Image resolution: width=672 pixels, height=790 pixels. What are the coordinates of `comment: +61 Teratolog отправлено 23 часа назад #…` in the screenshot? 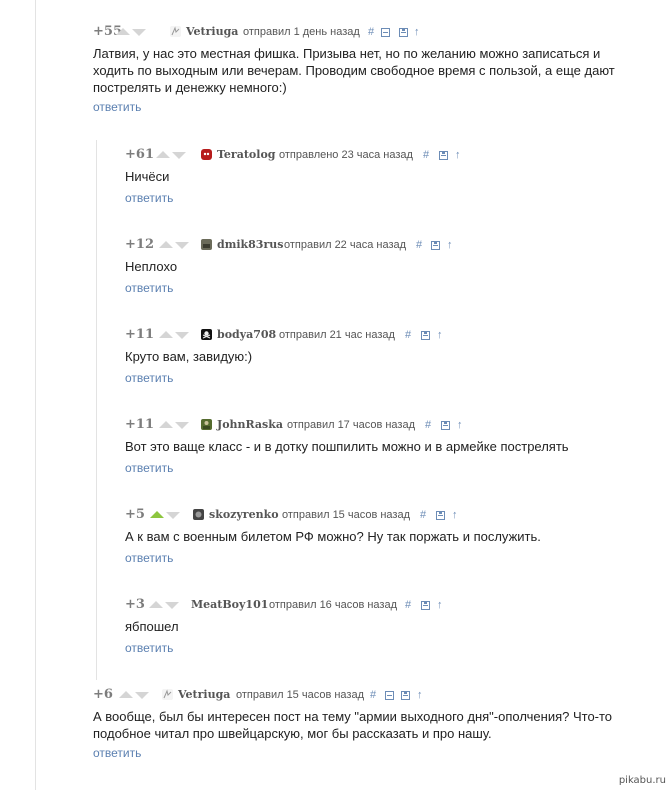 It's located at (336, 175).